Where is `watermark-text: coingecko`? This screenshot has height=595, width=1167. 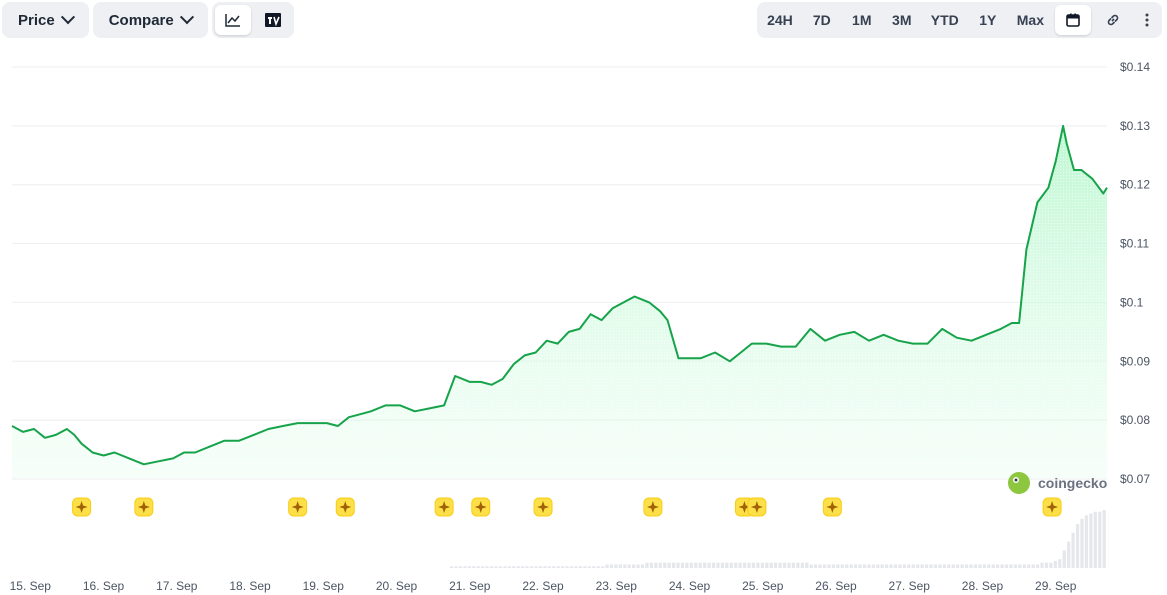 watermark-text: coingecko is located at coordinates (1072, 483).